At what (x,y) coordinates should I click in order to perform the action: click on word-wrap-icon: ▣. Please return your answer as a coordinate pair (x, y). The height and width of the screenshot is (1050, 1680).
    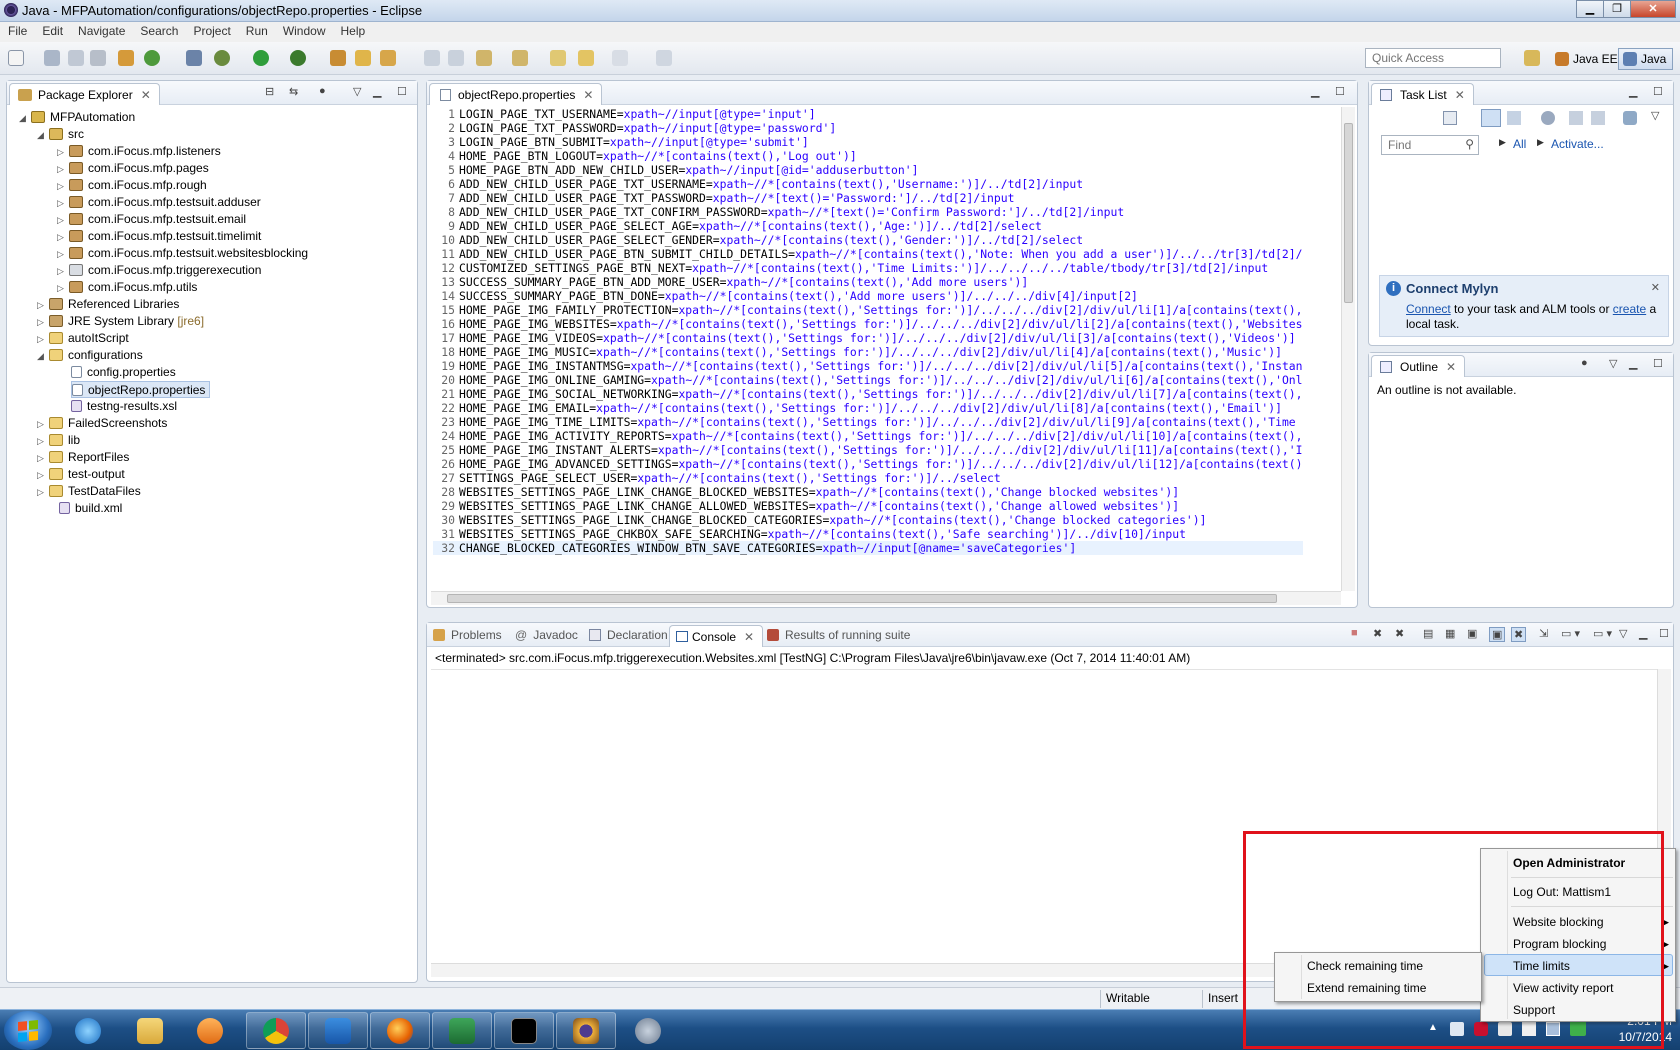
    Looking at the image, I should click on (1472, 633).